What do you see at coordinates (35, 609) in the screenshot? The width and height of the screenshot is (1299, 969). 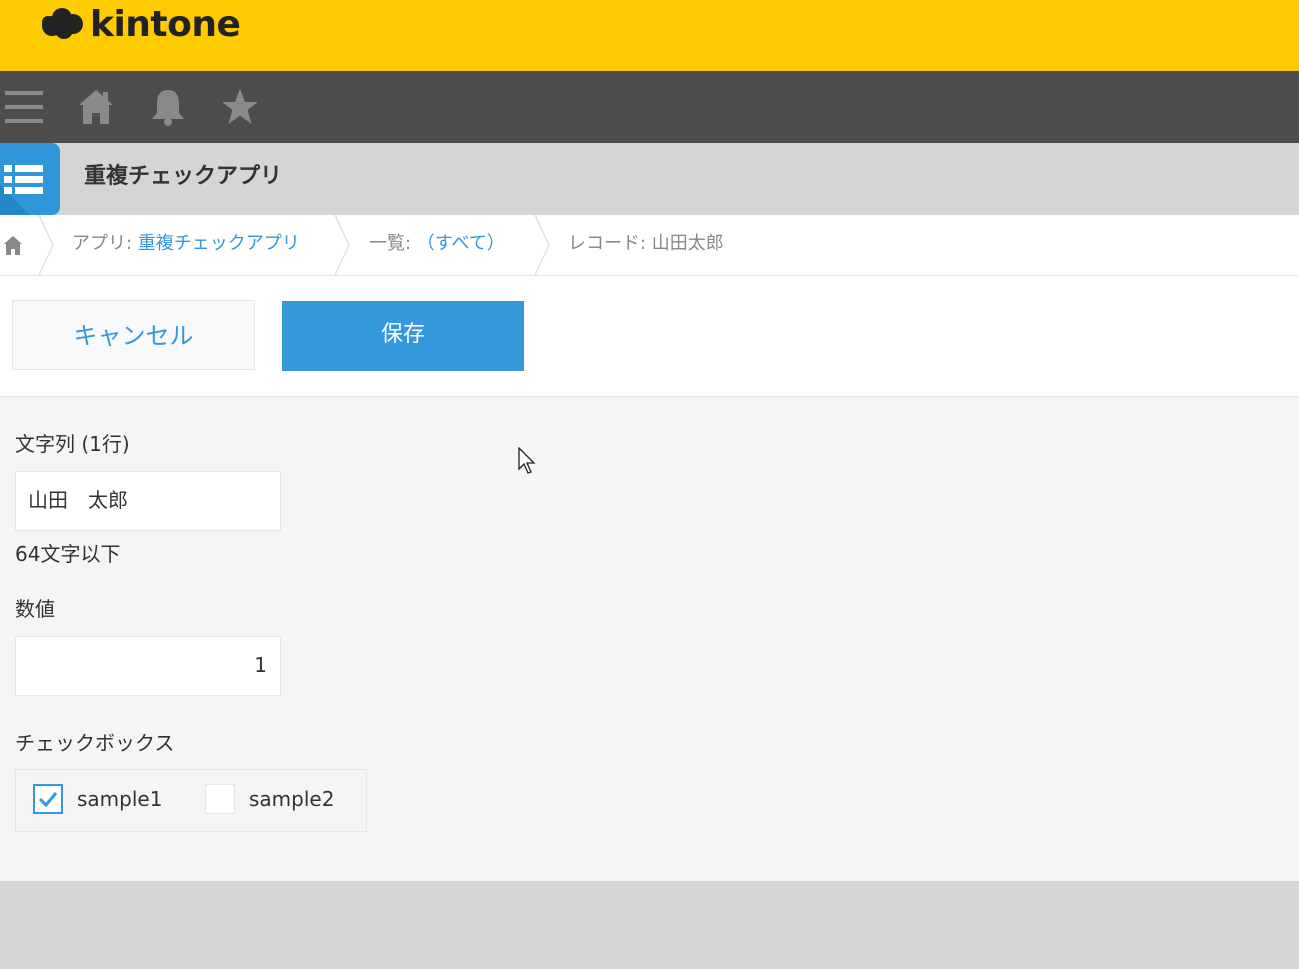 I see `number-field-label: 数値` at bounding box center [35, 609].